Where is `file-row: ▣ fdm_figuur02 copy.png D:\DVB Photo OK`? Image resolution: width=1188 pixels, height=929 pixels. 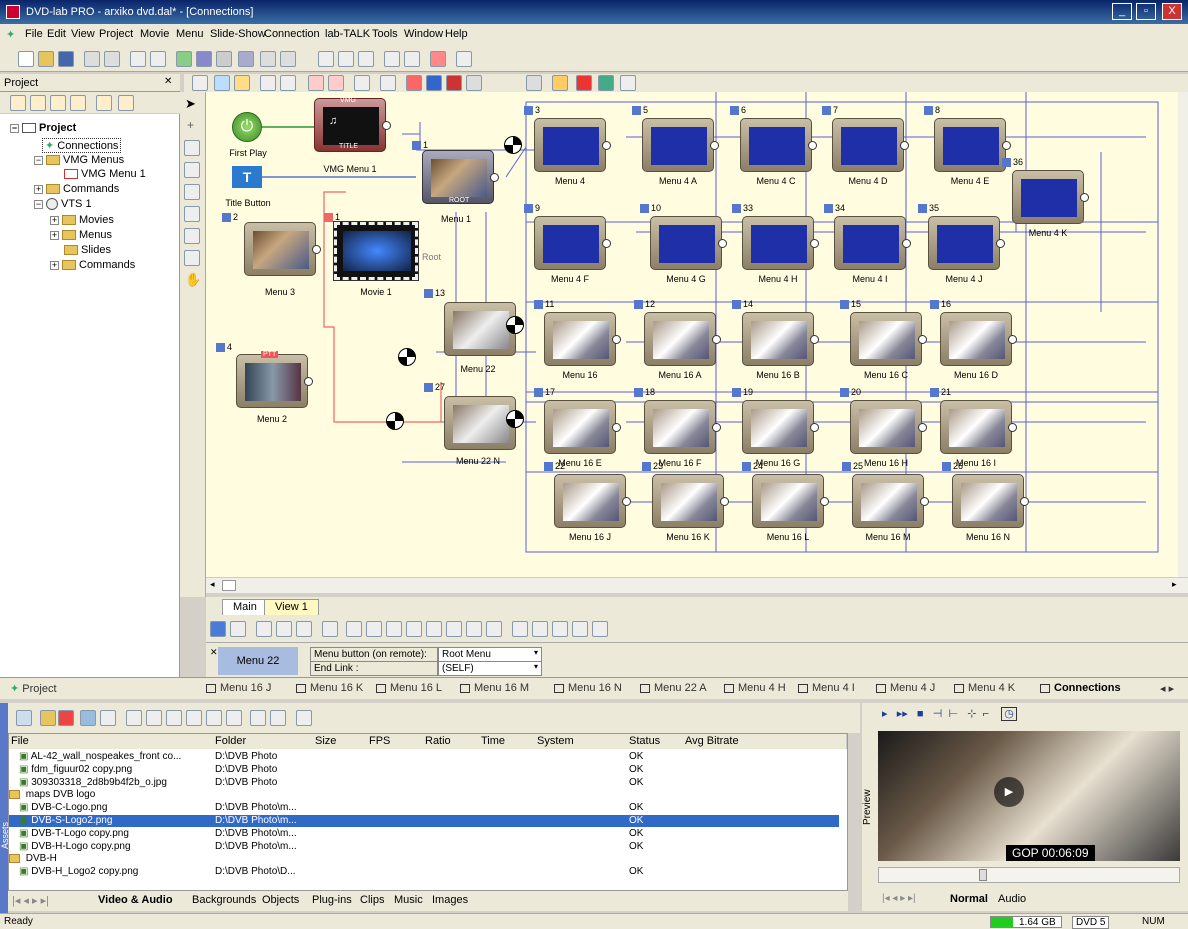 file-row: ▣ fdm_figuur02 copy.png D:\DVB Photo OK is located at coordinates (424, 770).